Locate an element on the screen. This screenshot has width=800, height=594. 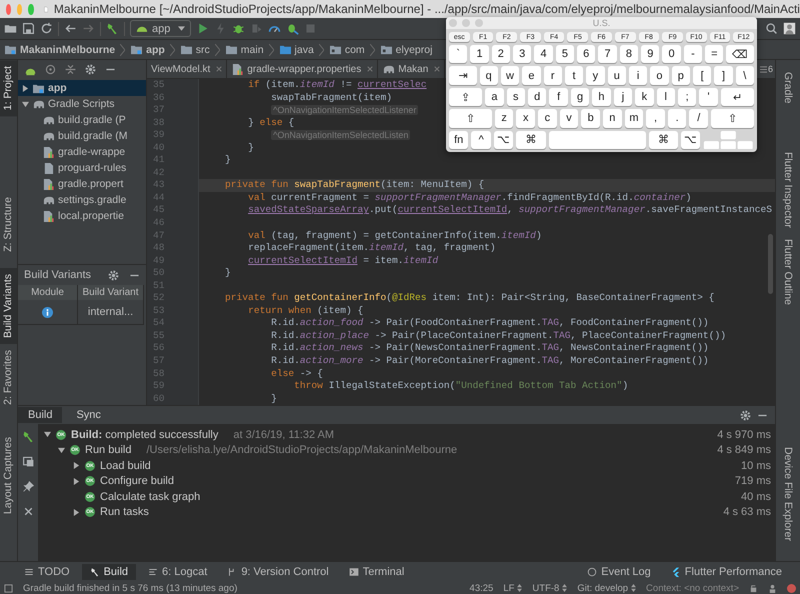
tree-item: local.propertie is located at coordinates (91, 216).